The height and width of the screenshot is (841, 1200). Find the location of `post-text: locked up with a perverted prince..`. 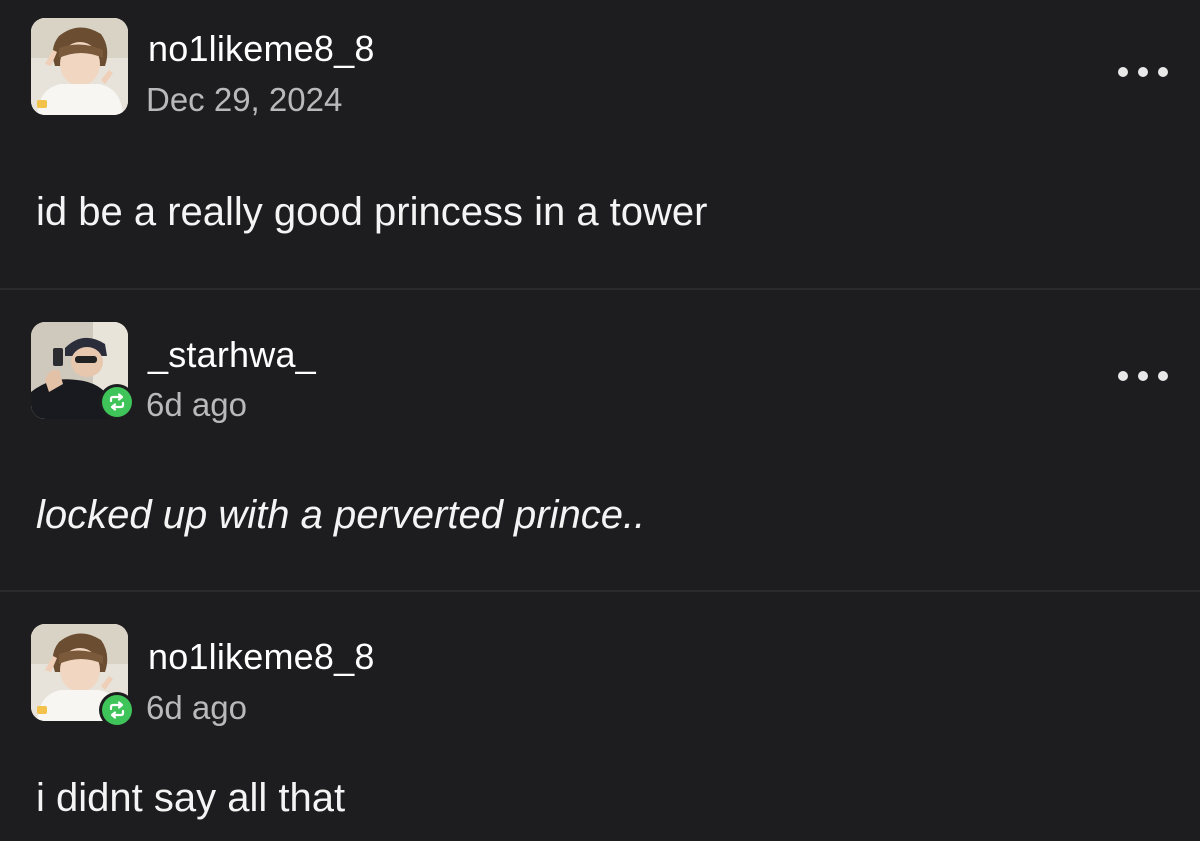

post-text: locked up with a perverted prince.. is located at coordinates (341, 515).